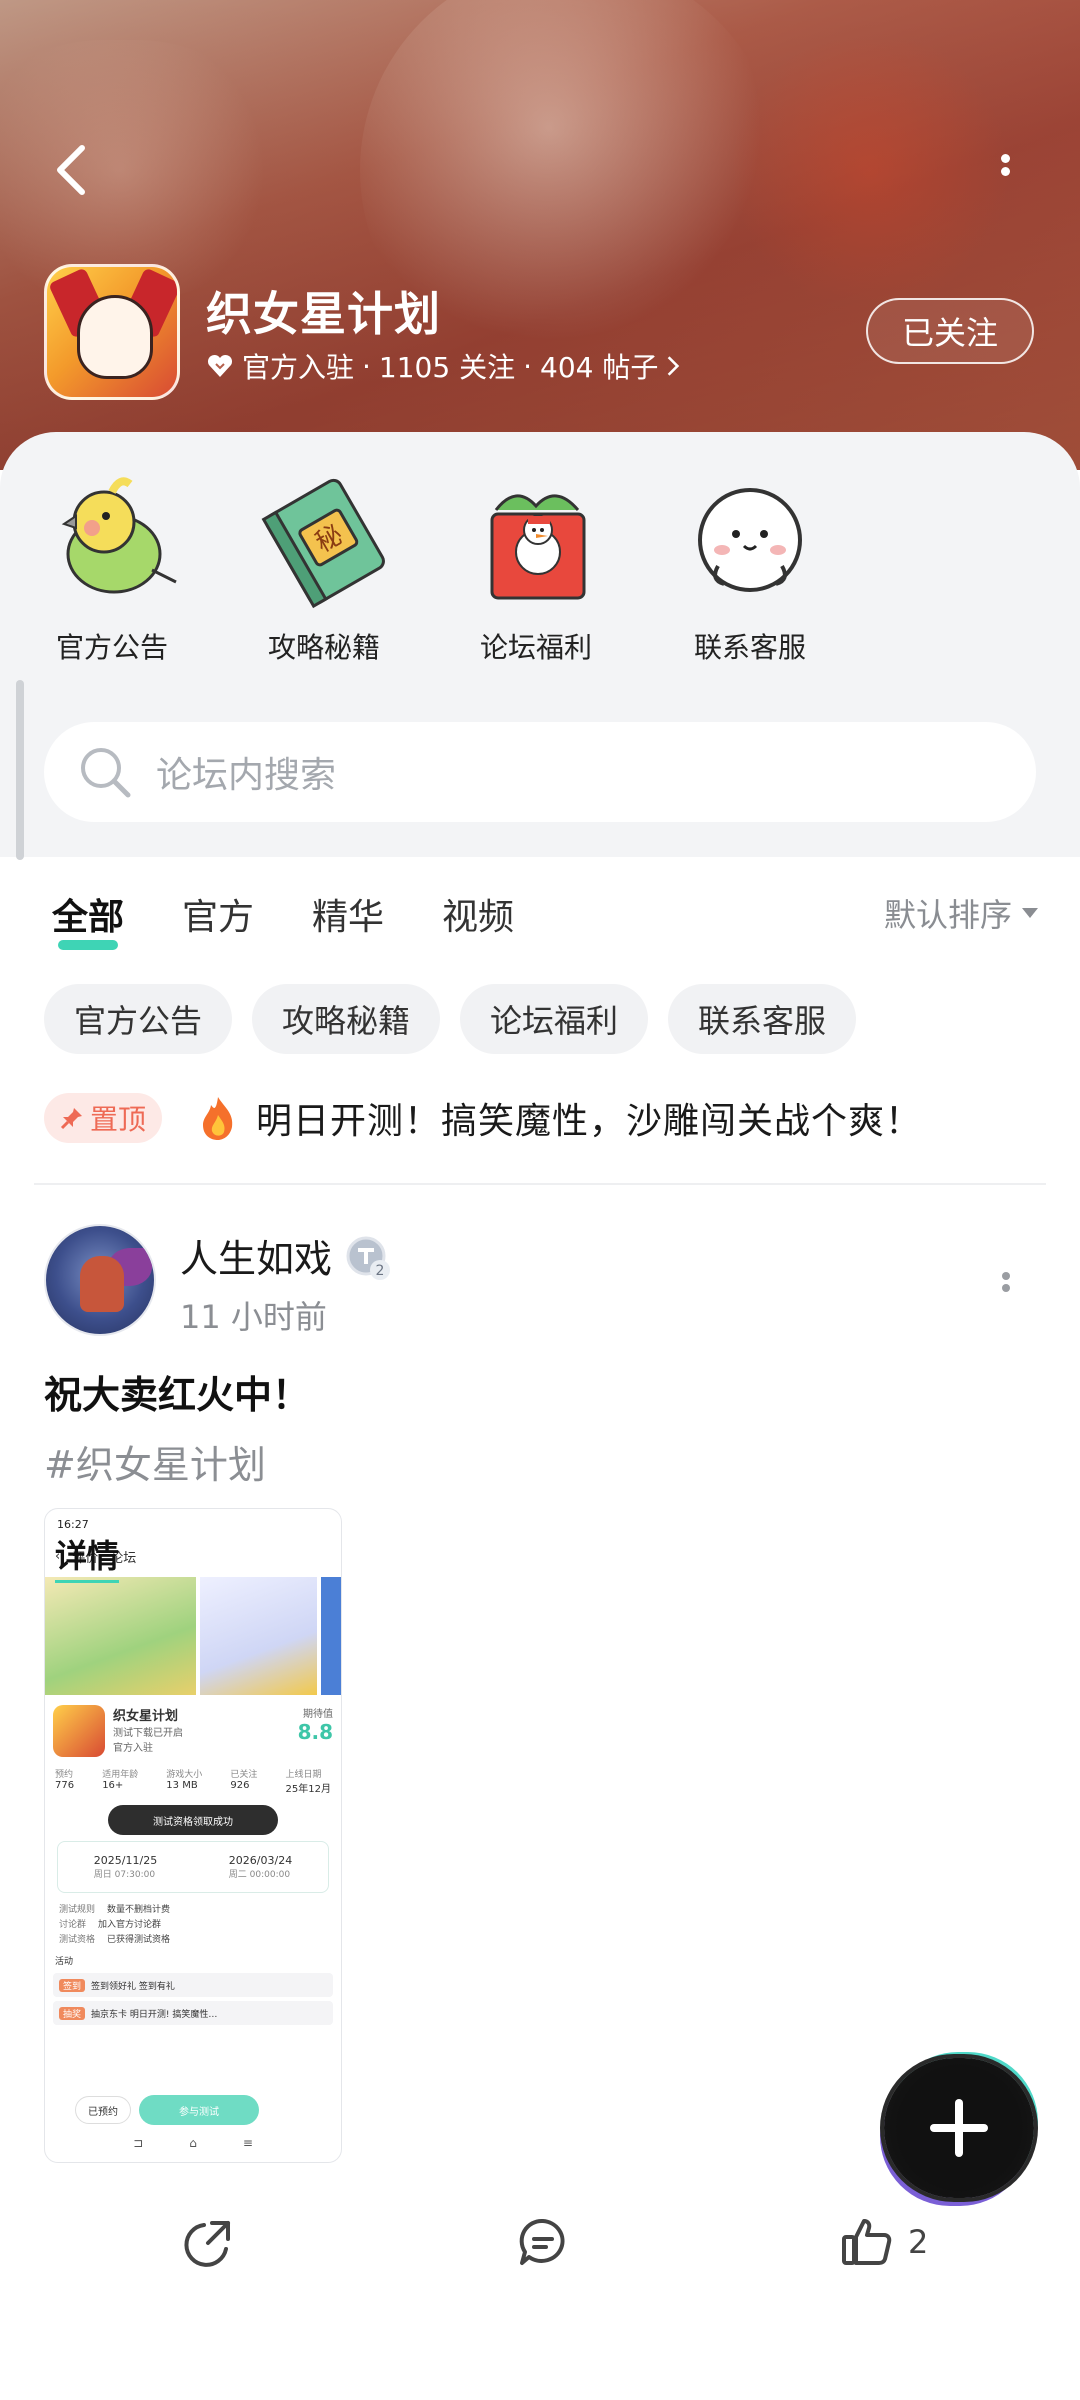 This screenshot has width=1080, height=2400. I want to click on post-username: 人生如戏, so click(256, 1255).